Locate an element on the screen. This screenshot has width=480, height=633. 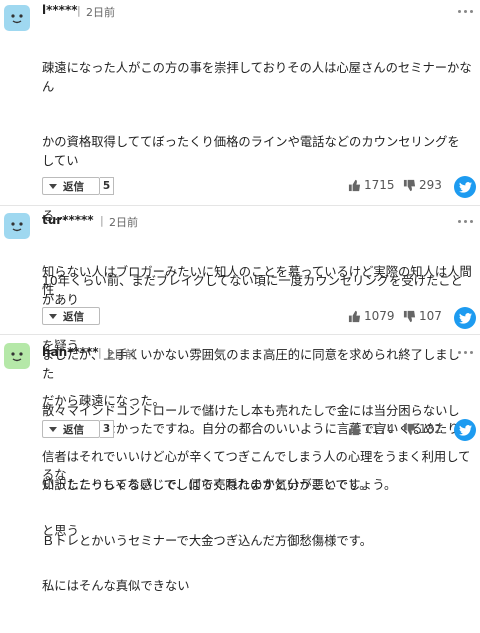
reply-count: 3 is located at coordinates (107, 429).